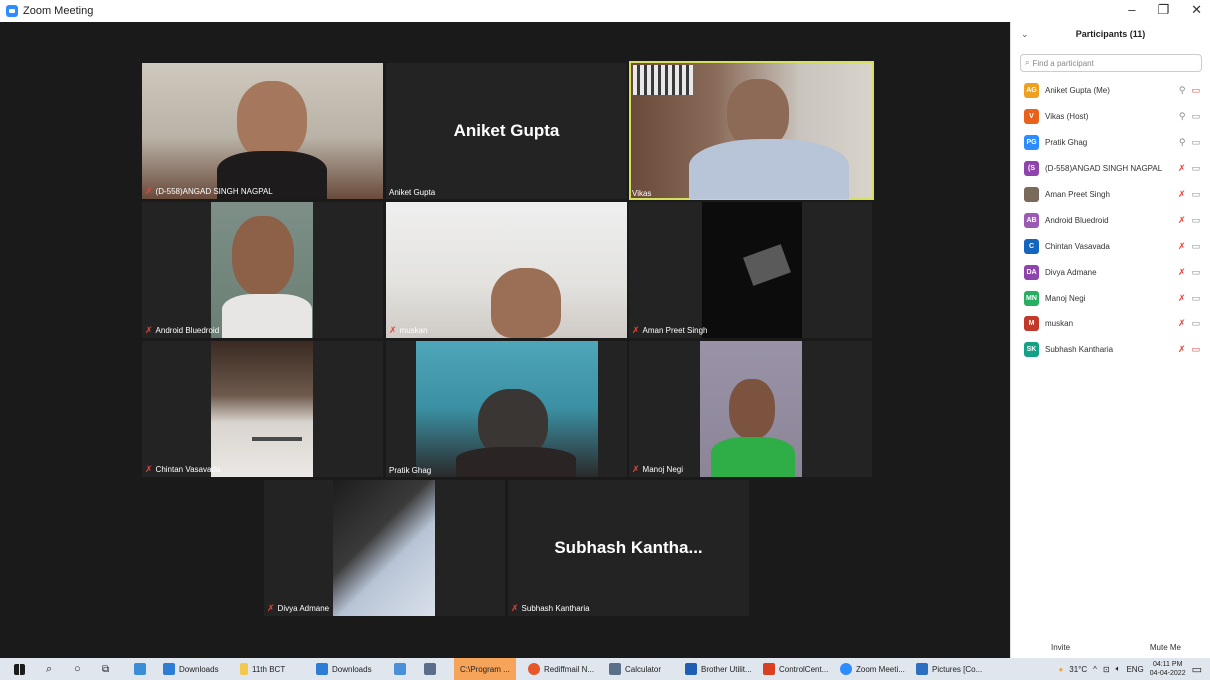 Image resolution: width=1210 pixels, height=680 pixels. I want to click on participant-row: Mmuskan ✗ ▭, so click(1110, 324).